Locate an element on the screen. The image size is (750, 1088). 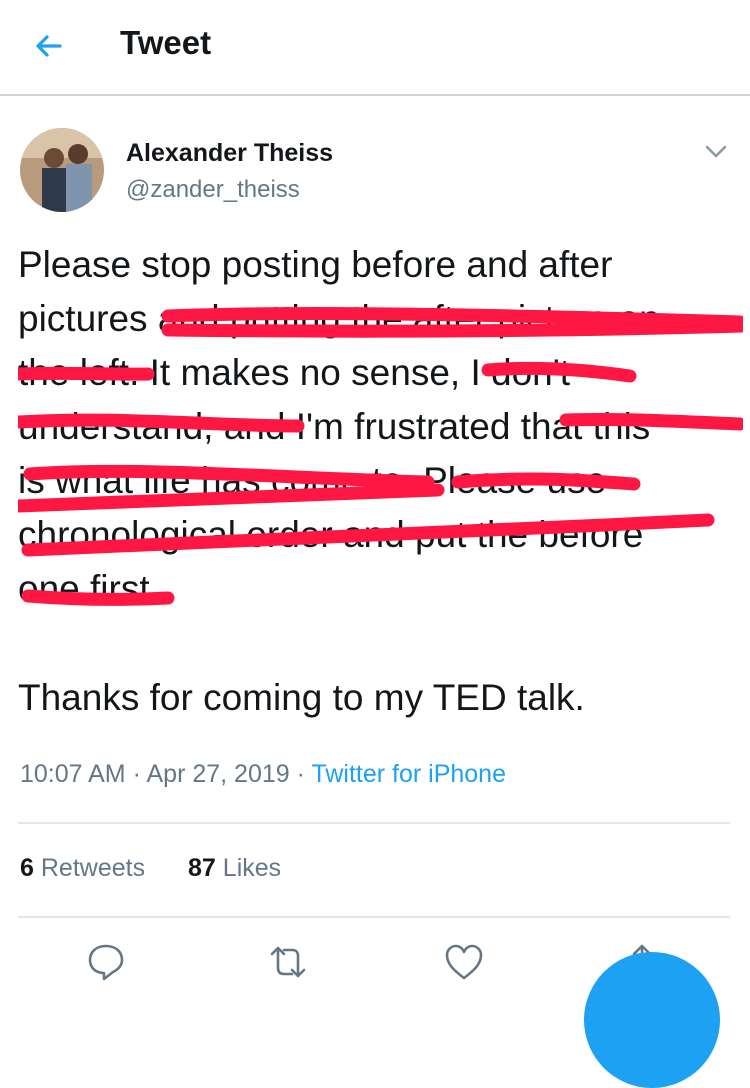
likes-count: 87 is located at coordinates (202, 868).